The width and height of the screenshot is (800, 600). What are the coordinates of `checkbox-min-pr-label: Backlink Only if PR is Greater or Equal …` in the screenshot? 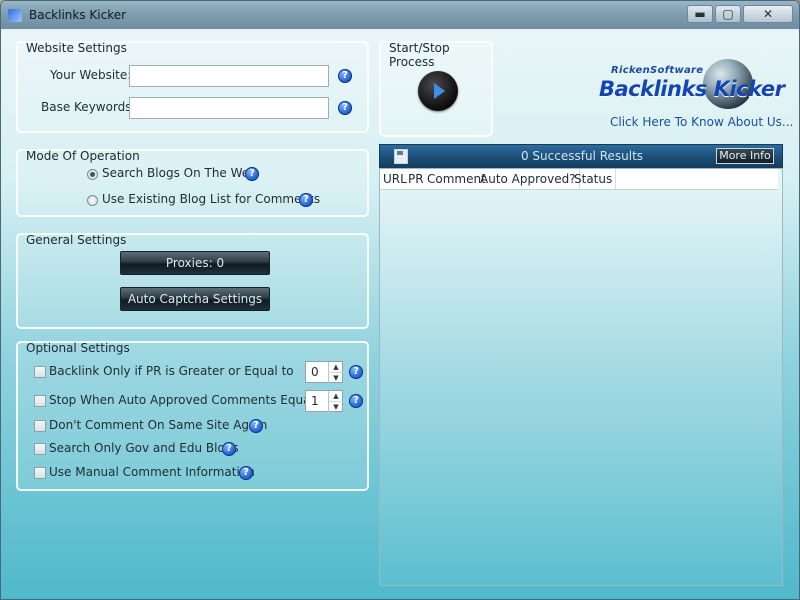 It's located at (171, 371).